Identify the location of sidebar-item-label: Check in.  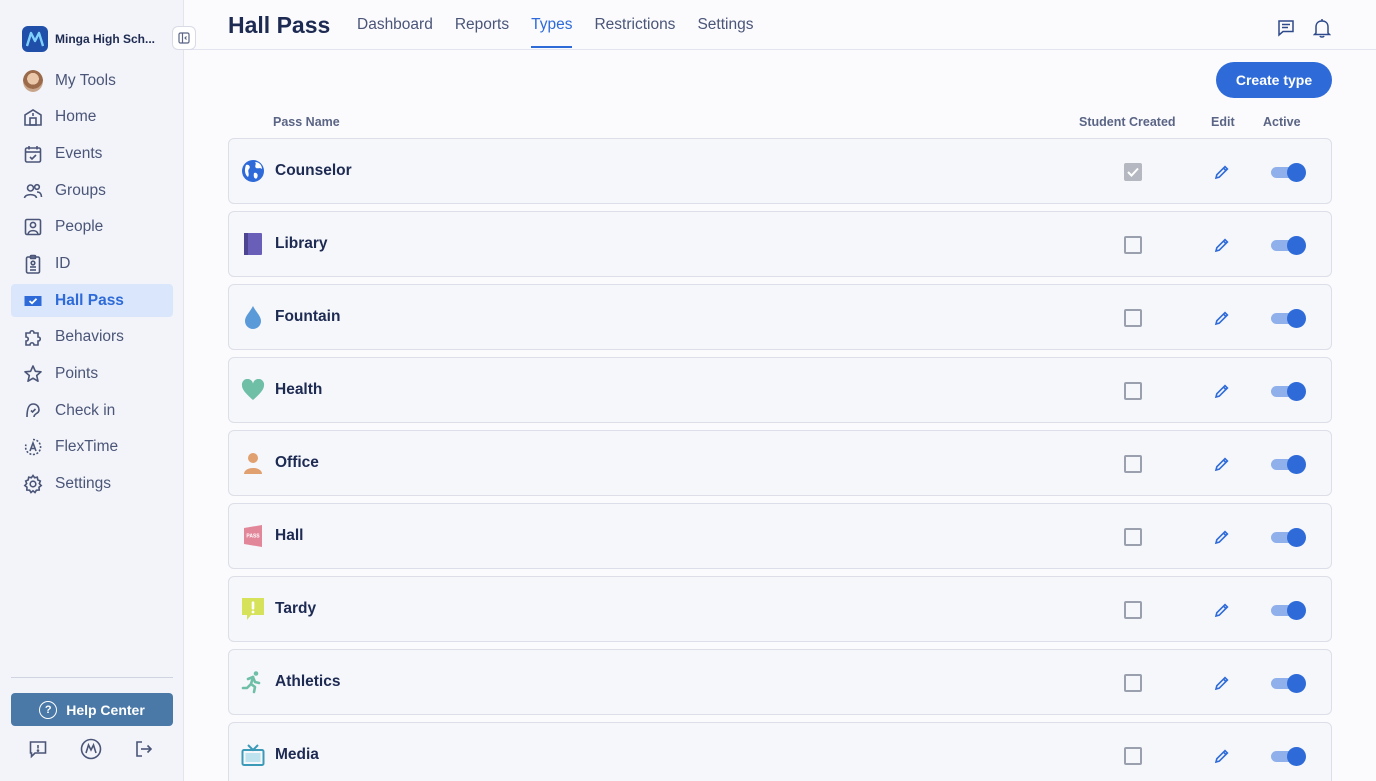
(85, 410).